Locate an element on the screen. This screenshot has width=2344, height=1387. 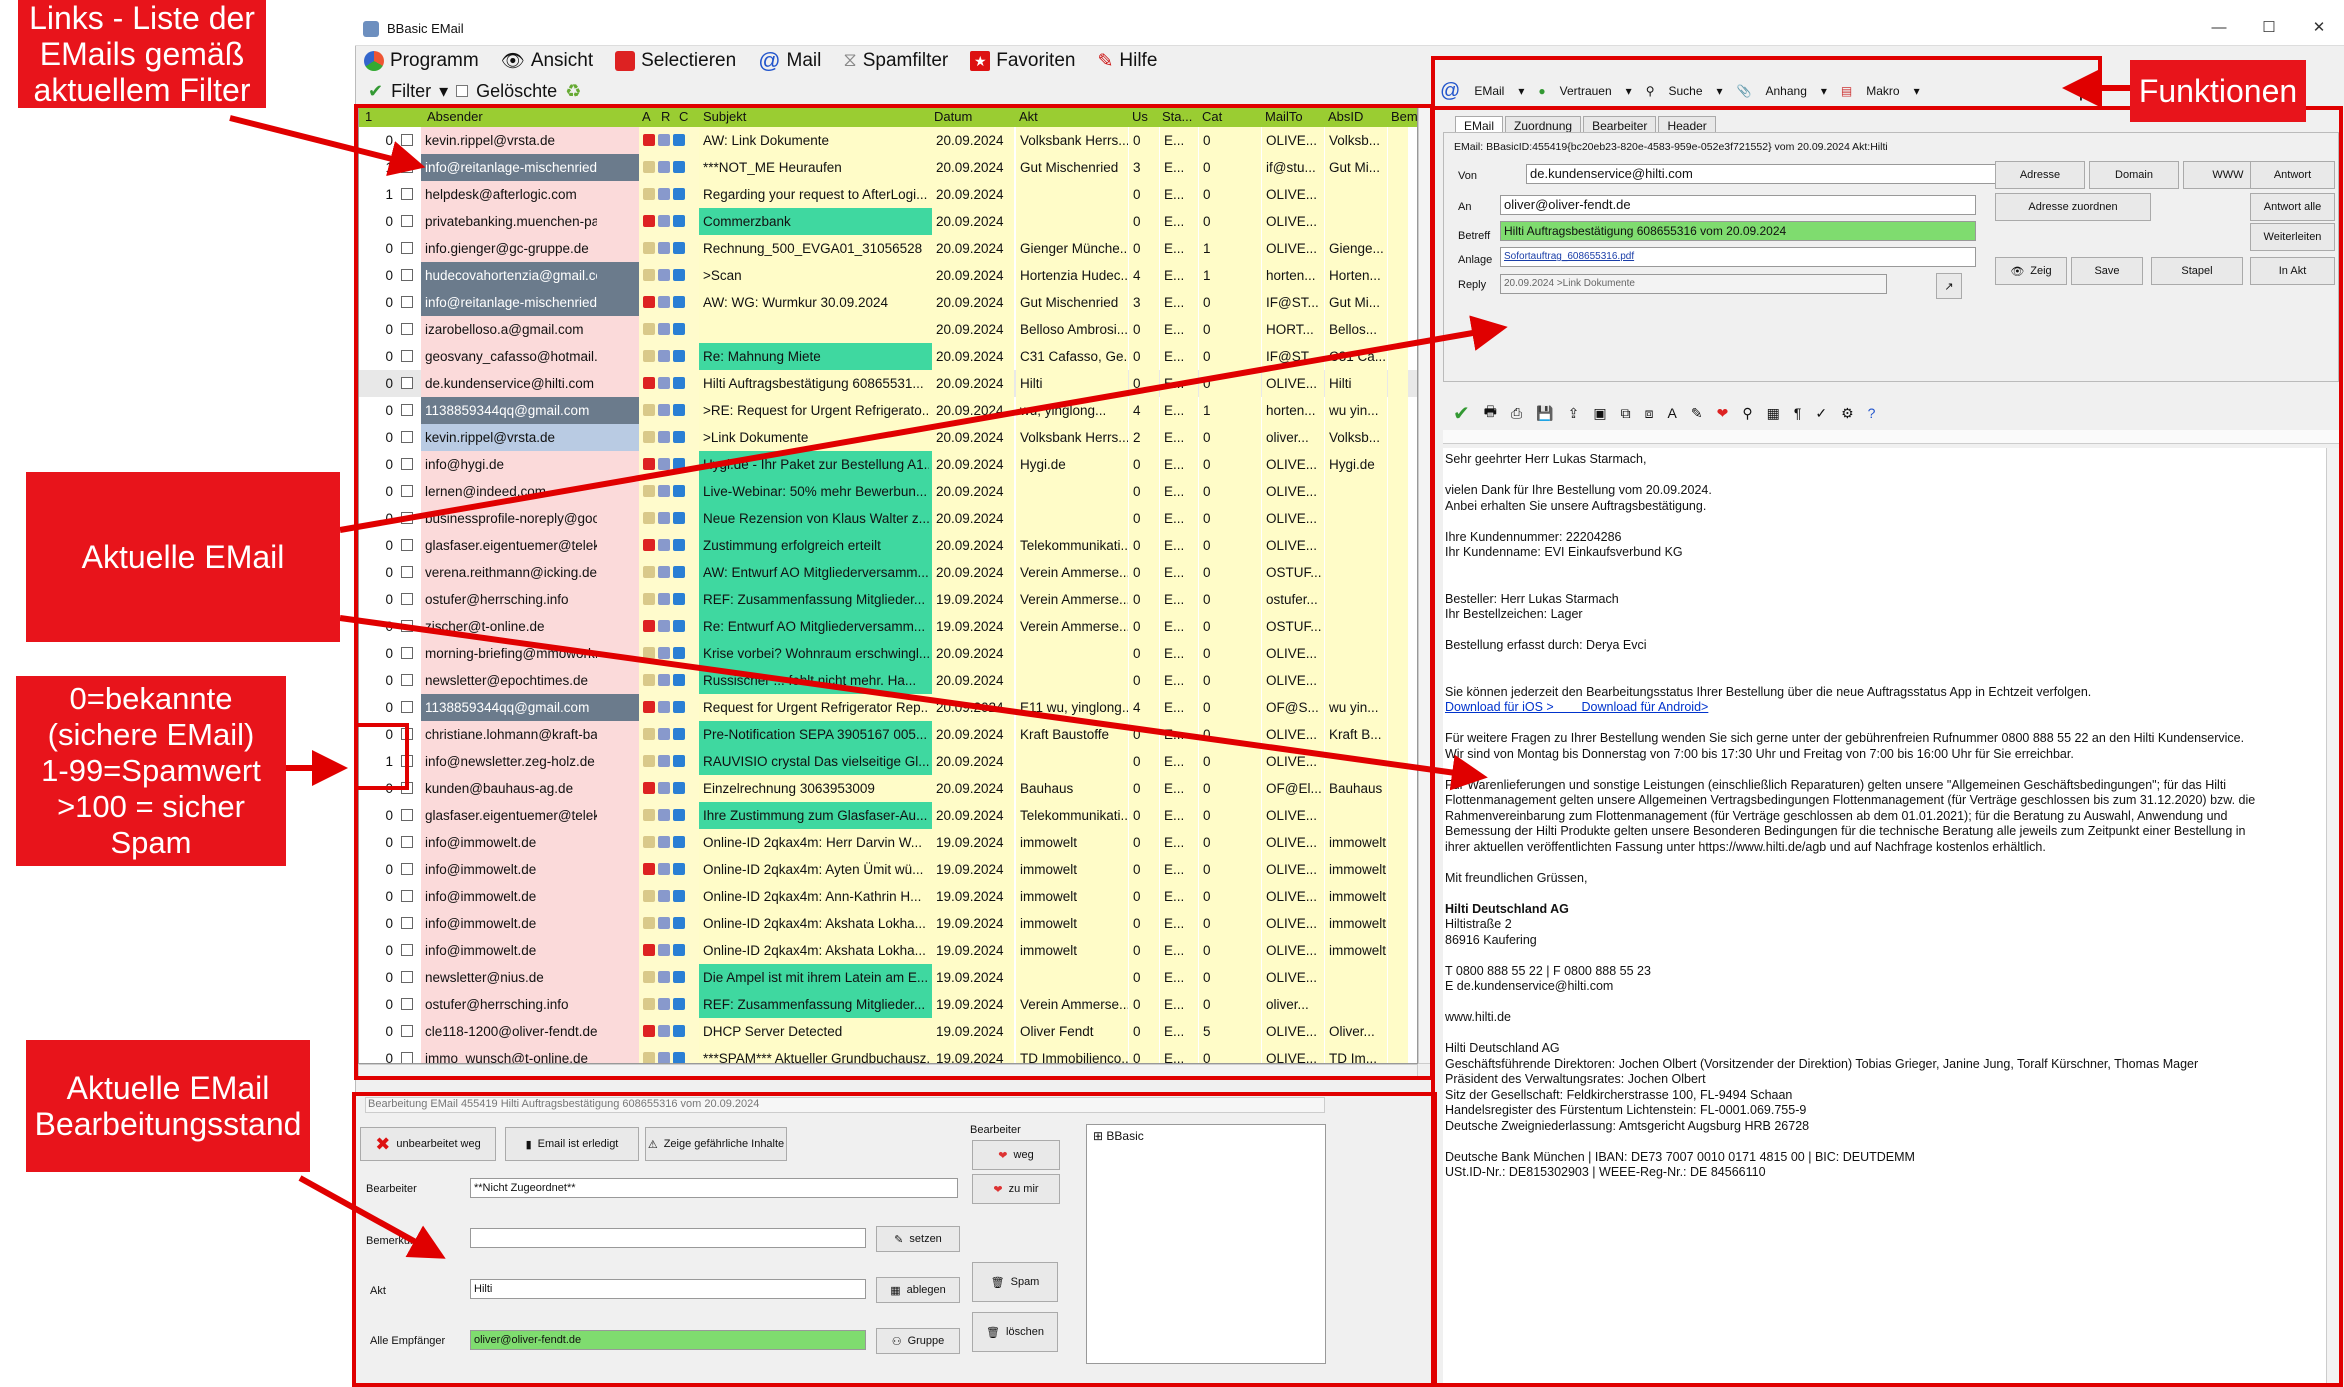
callout-stand: Aktuelle EMail Bearbeitungsstand is located at coordinates (168, 1106).